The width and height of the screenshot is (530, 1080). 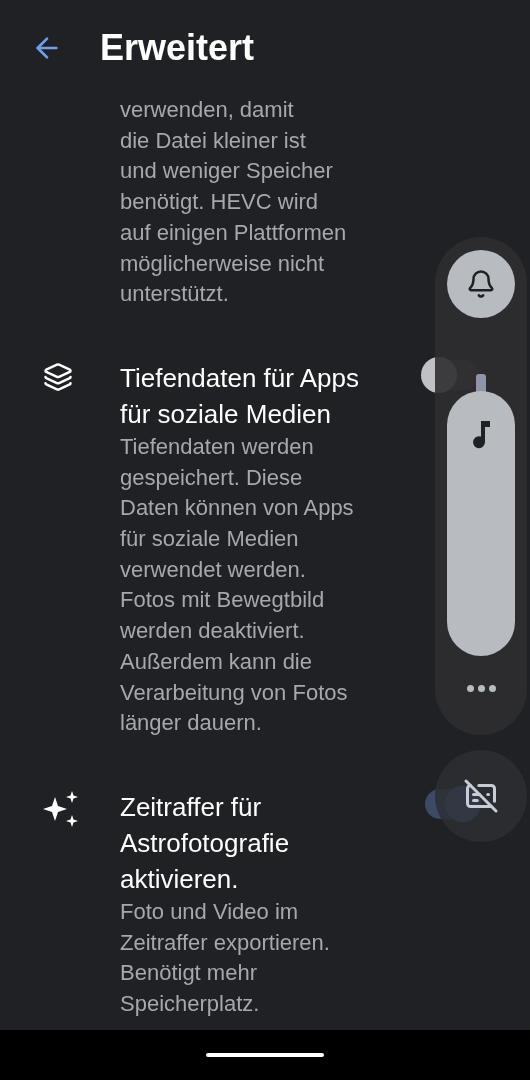 What do you see at coordinates (177, 47) in the screenshot?
I see `page-title: Erweitert` at bounding box center [177, 47].